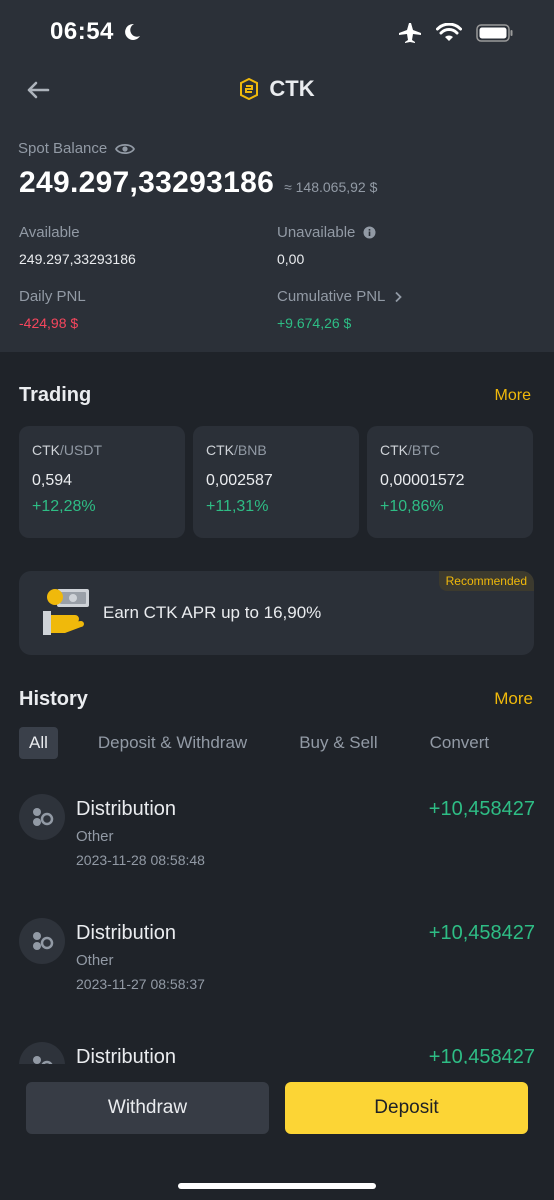 Image resolution: width=554 pixels, height=1200 pixels. What do you see at coordinates (102, 482) in the screenshot?
I see `trading-pair-card: CTK/USDT 0,594 +12,28%` at bounding box center [102, 482].